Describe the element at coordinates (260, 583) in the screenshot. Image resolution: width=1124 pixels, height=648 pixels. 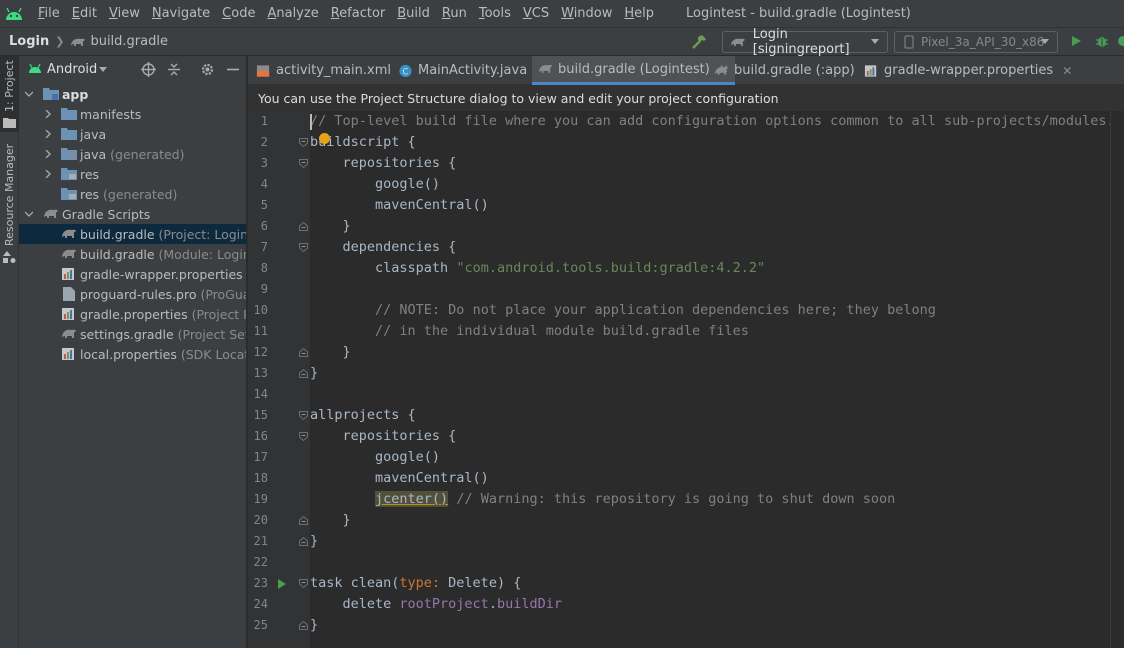
I see `line-number: 23` at that location.